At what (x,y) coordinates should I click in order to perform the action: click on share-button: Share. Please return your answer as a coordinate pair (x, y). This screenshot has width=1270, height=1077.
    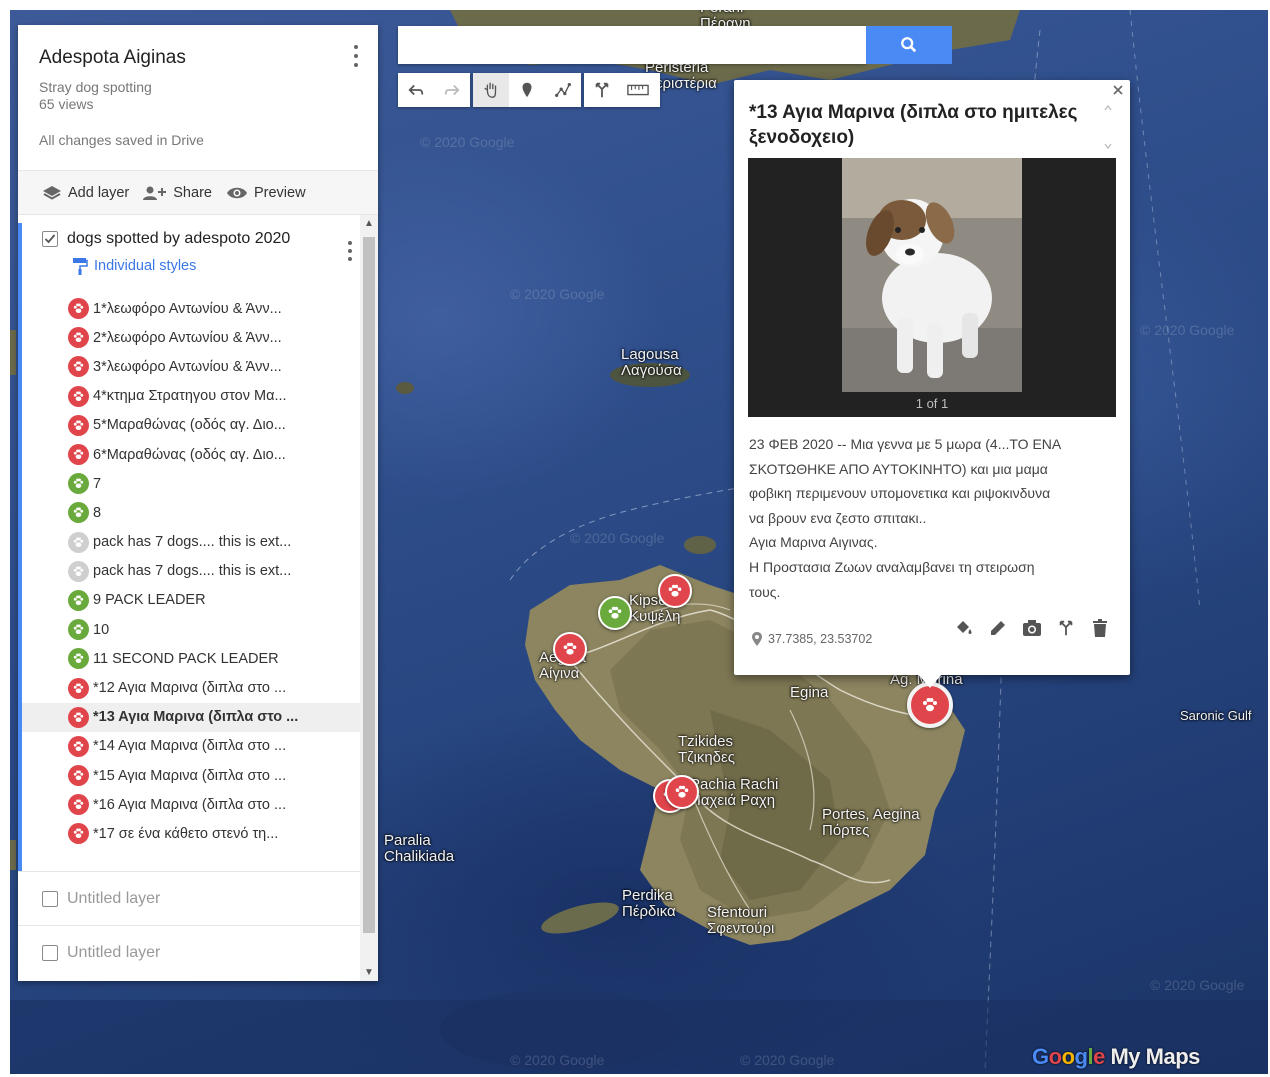
    Looking at the image, I should click on (177, 193).